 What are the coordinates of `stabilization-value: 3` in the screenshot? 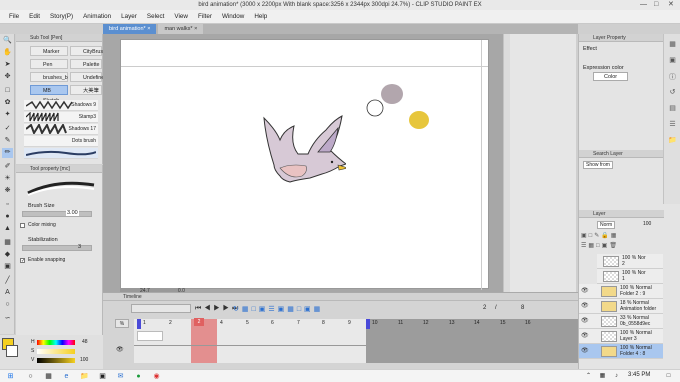 It's located at (79, 247).